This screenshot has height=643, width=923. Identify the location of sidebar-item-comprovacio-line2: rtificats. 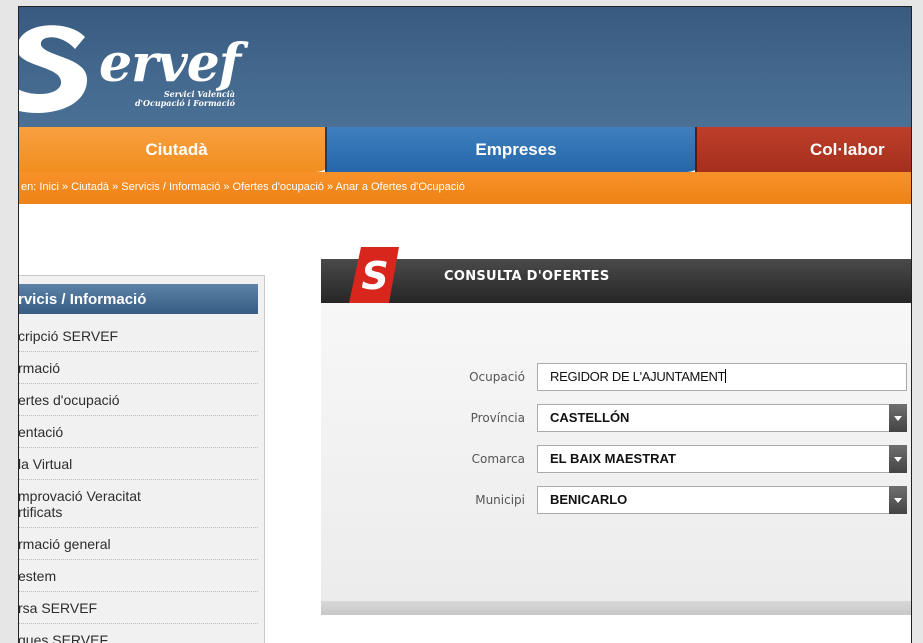
(40, 512).